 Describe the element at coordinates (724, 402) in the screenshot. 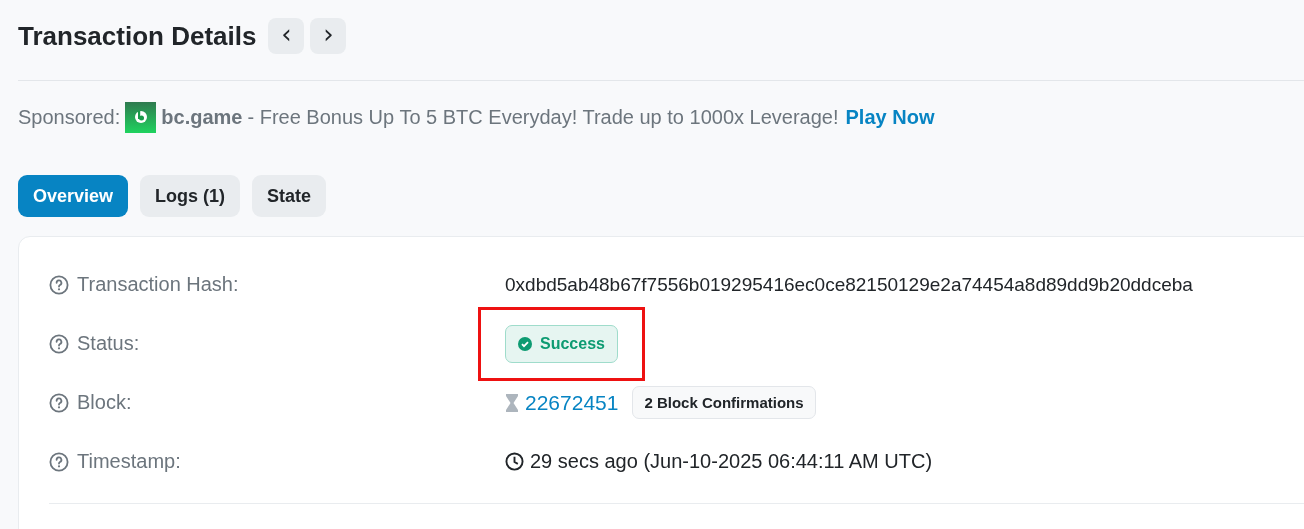

I see `confirmations-badge: 2 Block Confirmations` at that location.